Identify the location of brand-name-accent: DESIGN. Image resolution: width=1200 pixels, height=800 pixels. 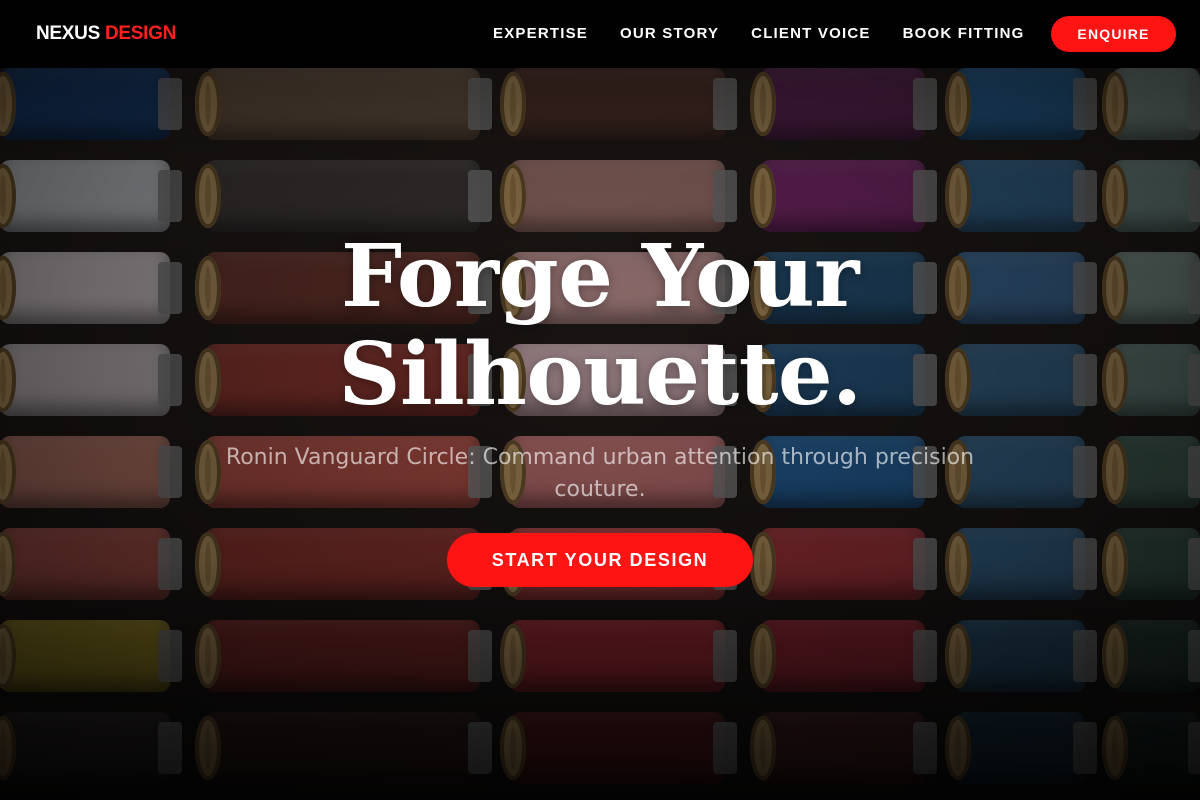
(140, 33).